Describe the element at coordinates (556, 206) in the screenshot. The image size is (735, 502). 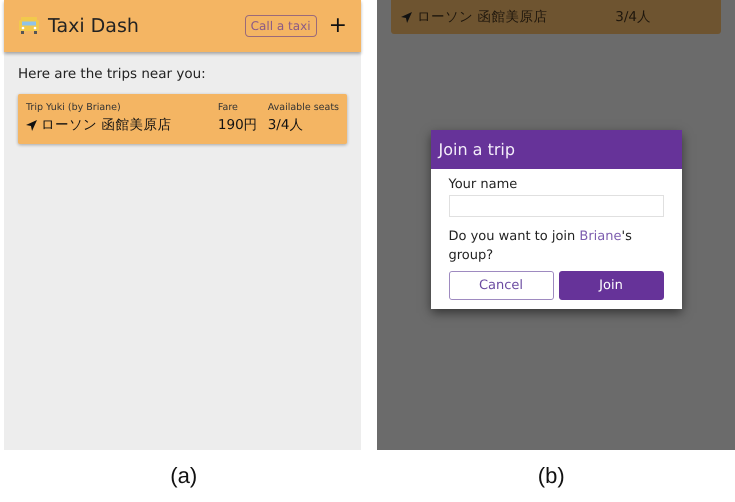
I see `name-field` at that location.